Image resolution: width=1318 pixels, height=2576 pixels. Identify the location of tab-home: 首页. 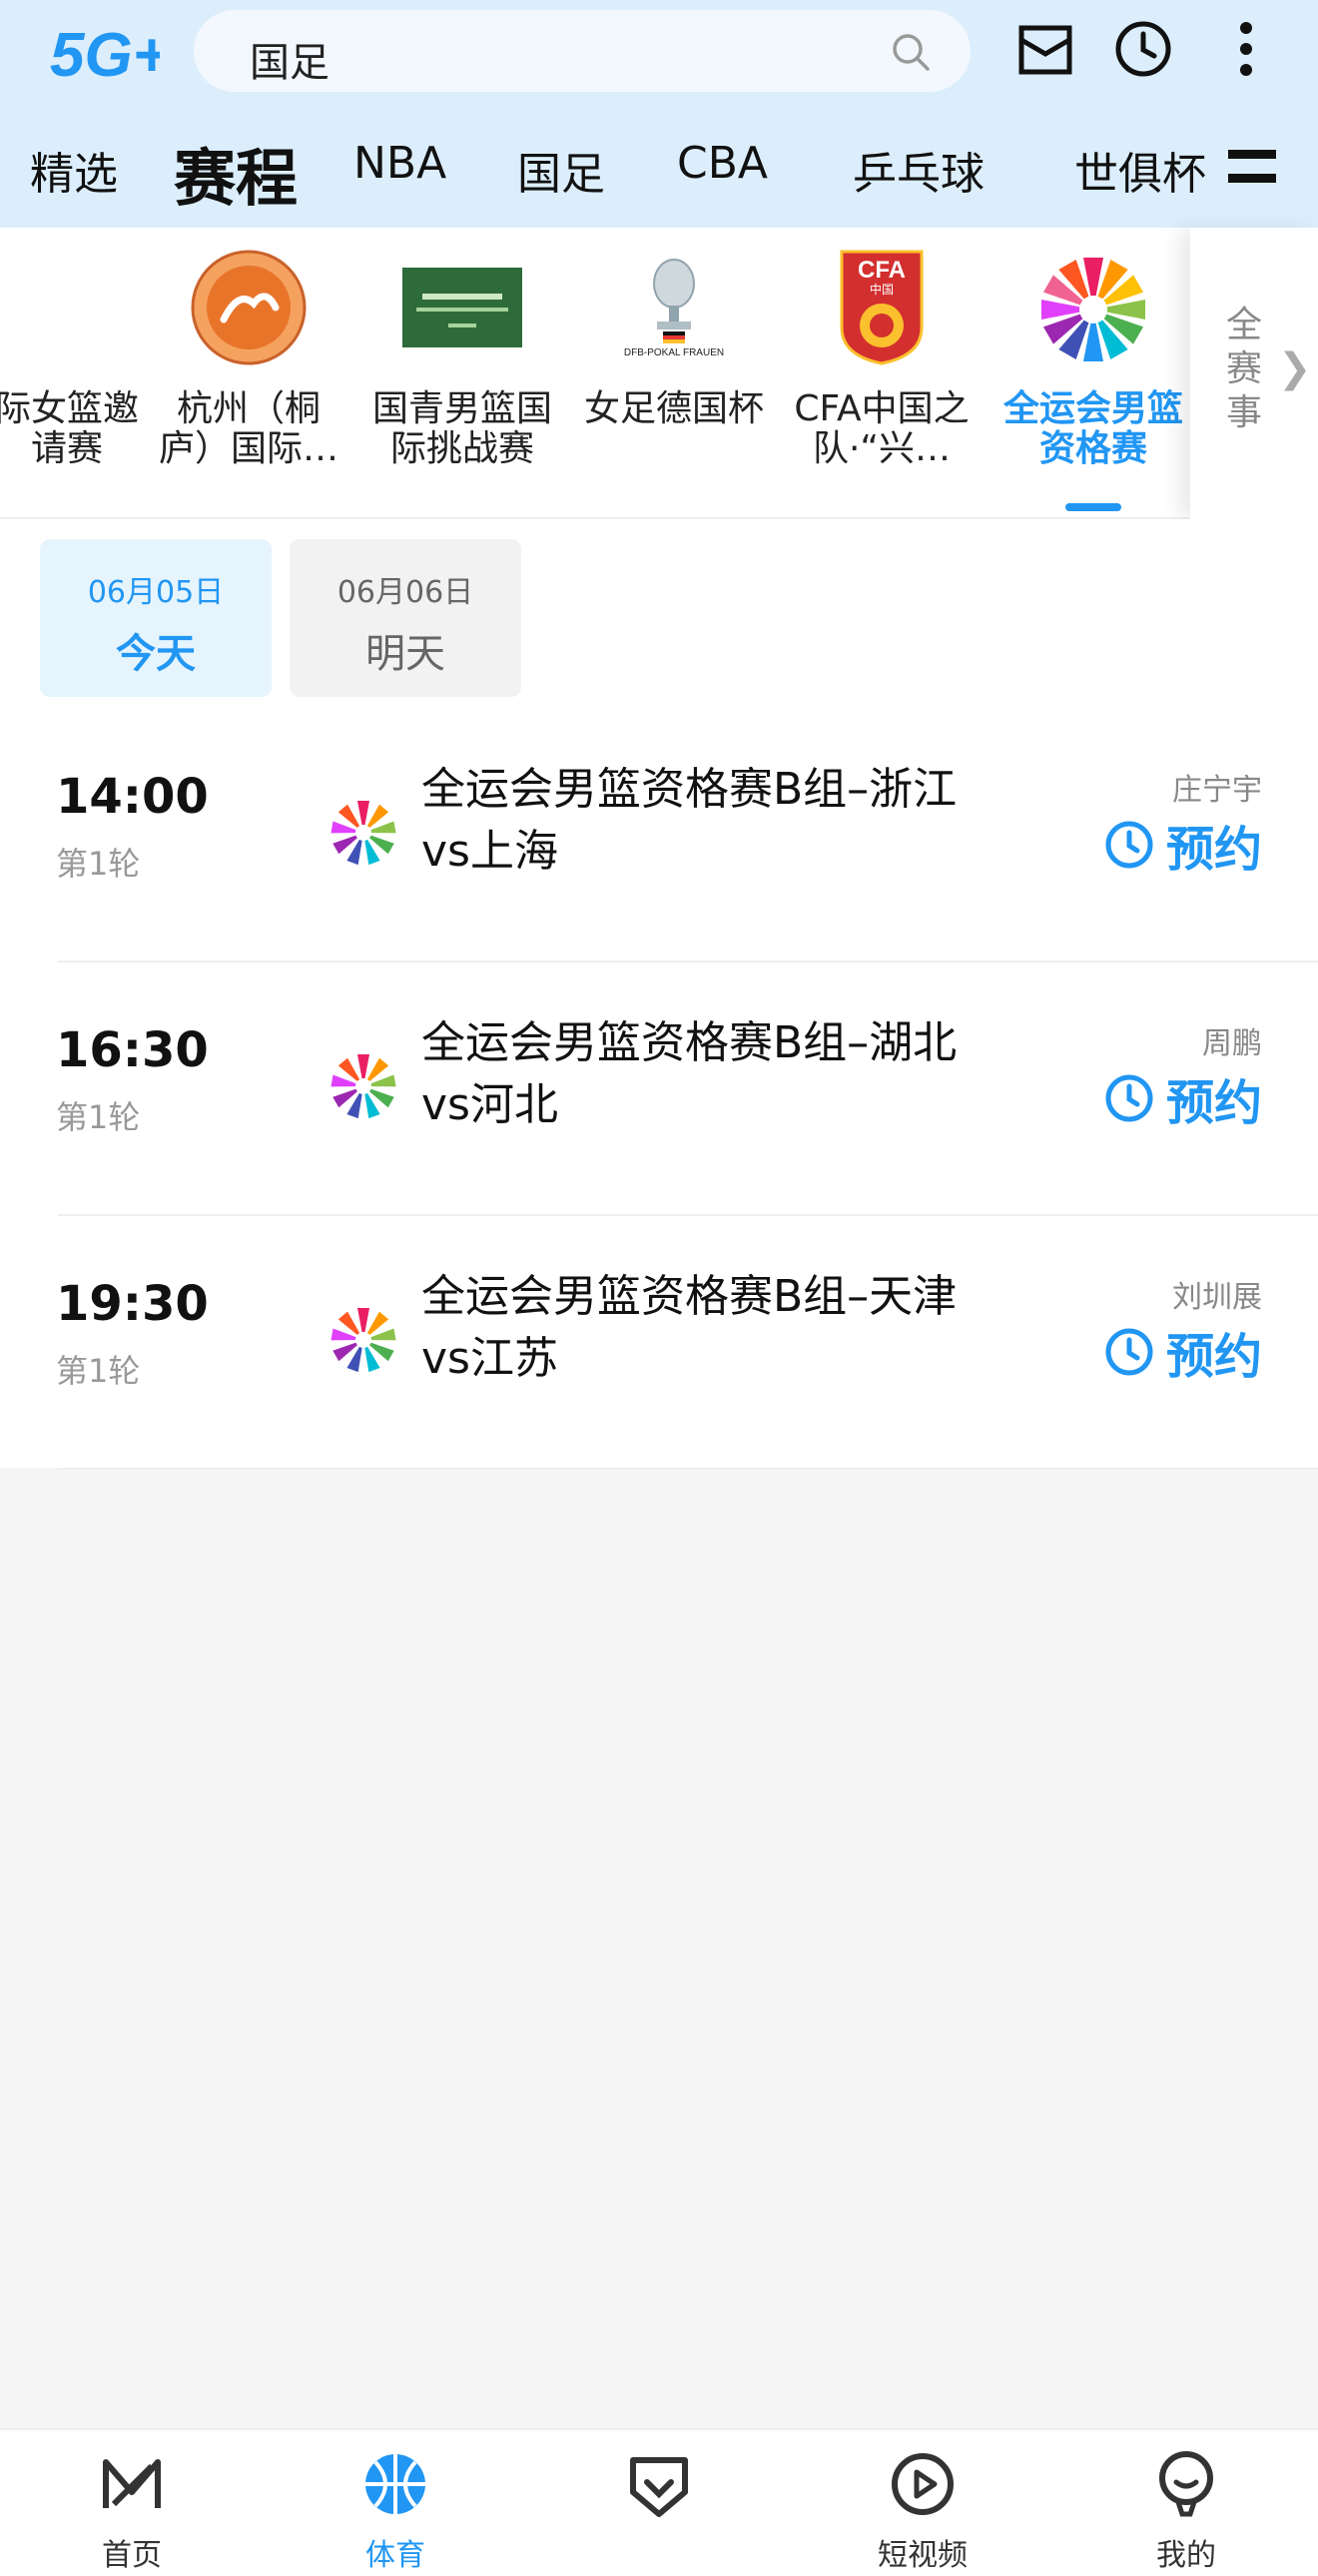
(132, 2503).